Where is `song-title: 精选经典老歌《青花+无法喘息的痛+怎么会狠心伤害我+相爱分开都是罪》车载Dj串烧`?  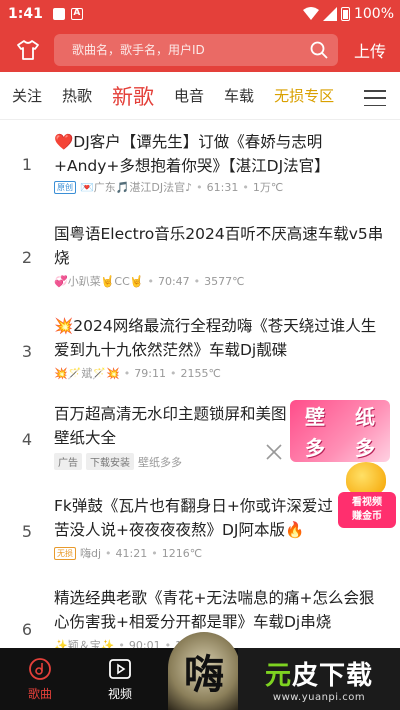 song-title: 精选经典老歌《青花+无法喘息的痛+怎么会狠心伤害我+相爱分开都是罪》车载Dj串烧 is located at coordinates (219, 610).